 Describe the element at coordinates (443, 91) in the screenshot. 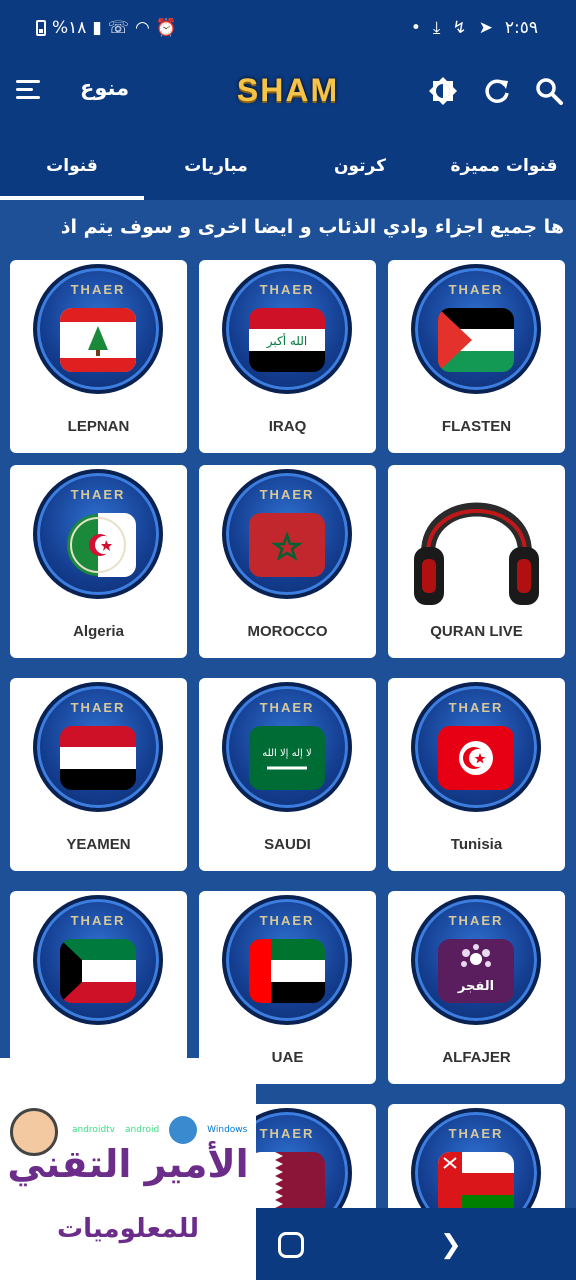

I see `brightness-icon` at that location.